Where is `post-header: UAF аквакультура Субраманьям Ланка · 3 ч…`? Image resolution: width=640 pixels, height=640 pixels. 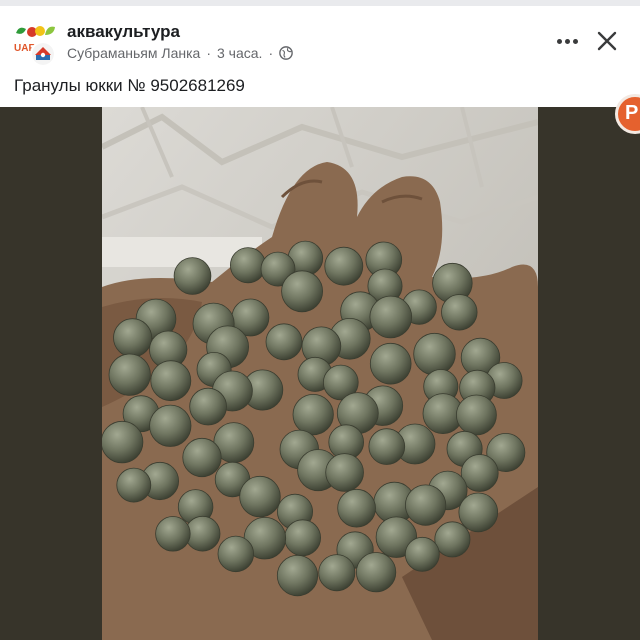
post-header: UAF аквакультура Субраманьям Ланка · 3 ч… is located at coordinates (320, 37).